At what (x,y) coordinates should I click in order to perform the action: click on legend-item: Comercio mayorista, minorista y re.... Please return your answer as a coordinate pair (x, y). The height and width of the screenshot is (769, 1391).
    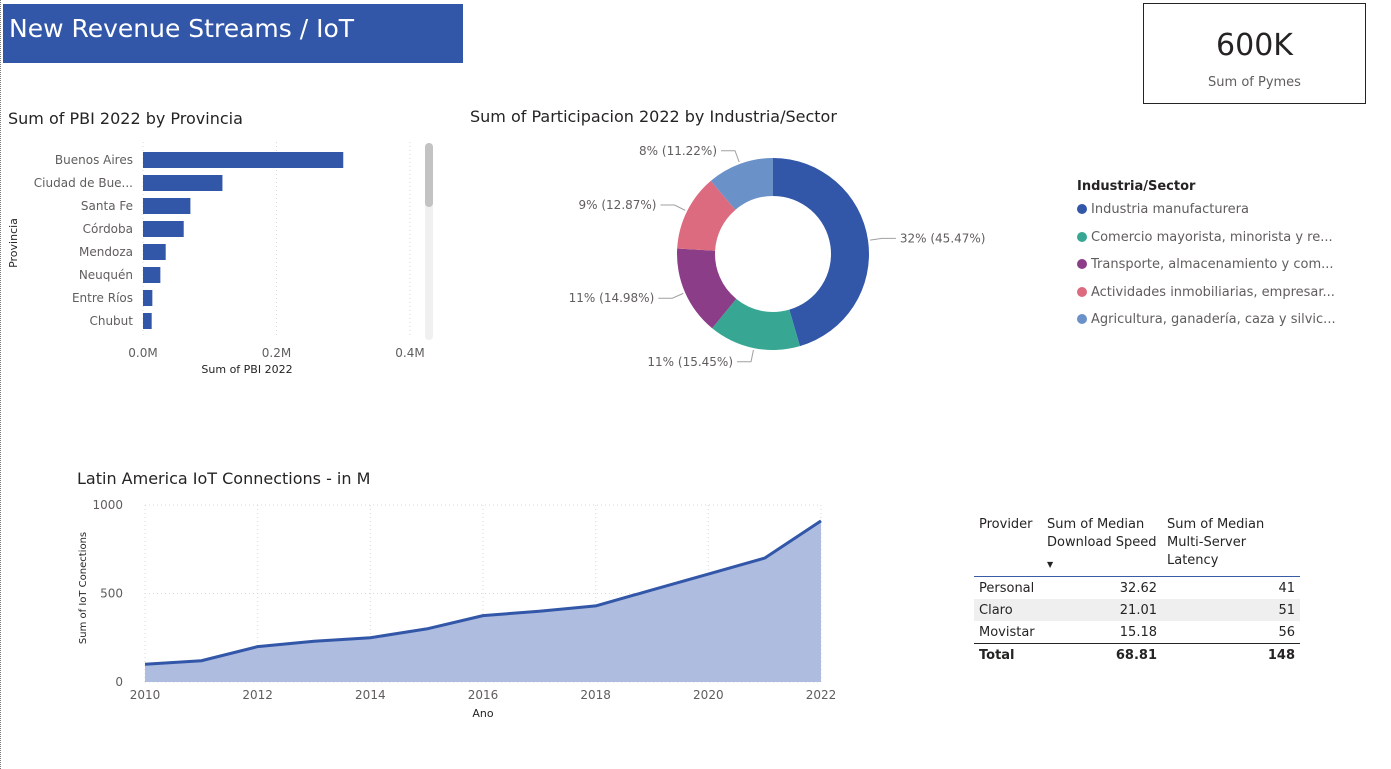
    Looking at the image, I should click on (1205, 239).